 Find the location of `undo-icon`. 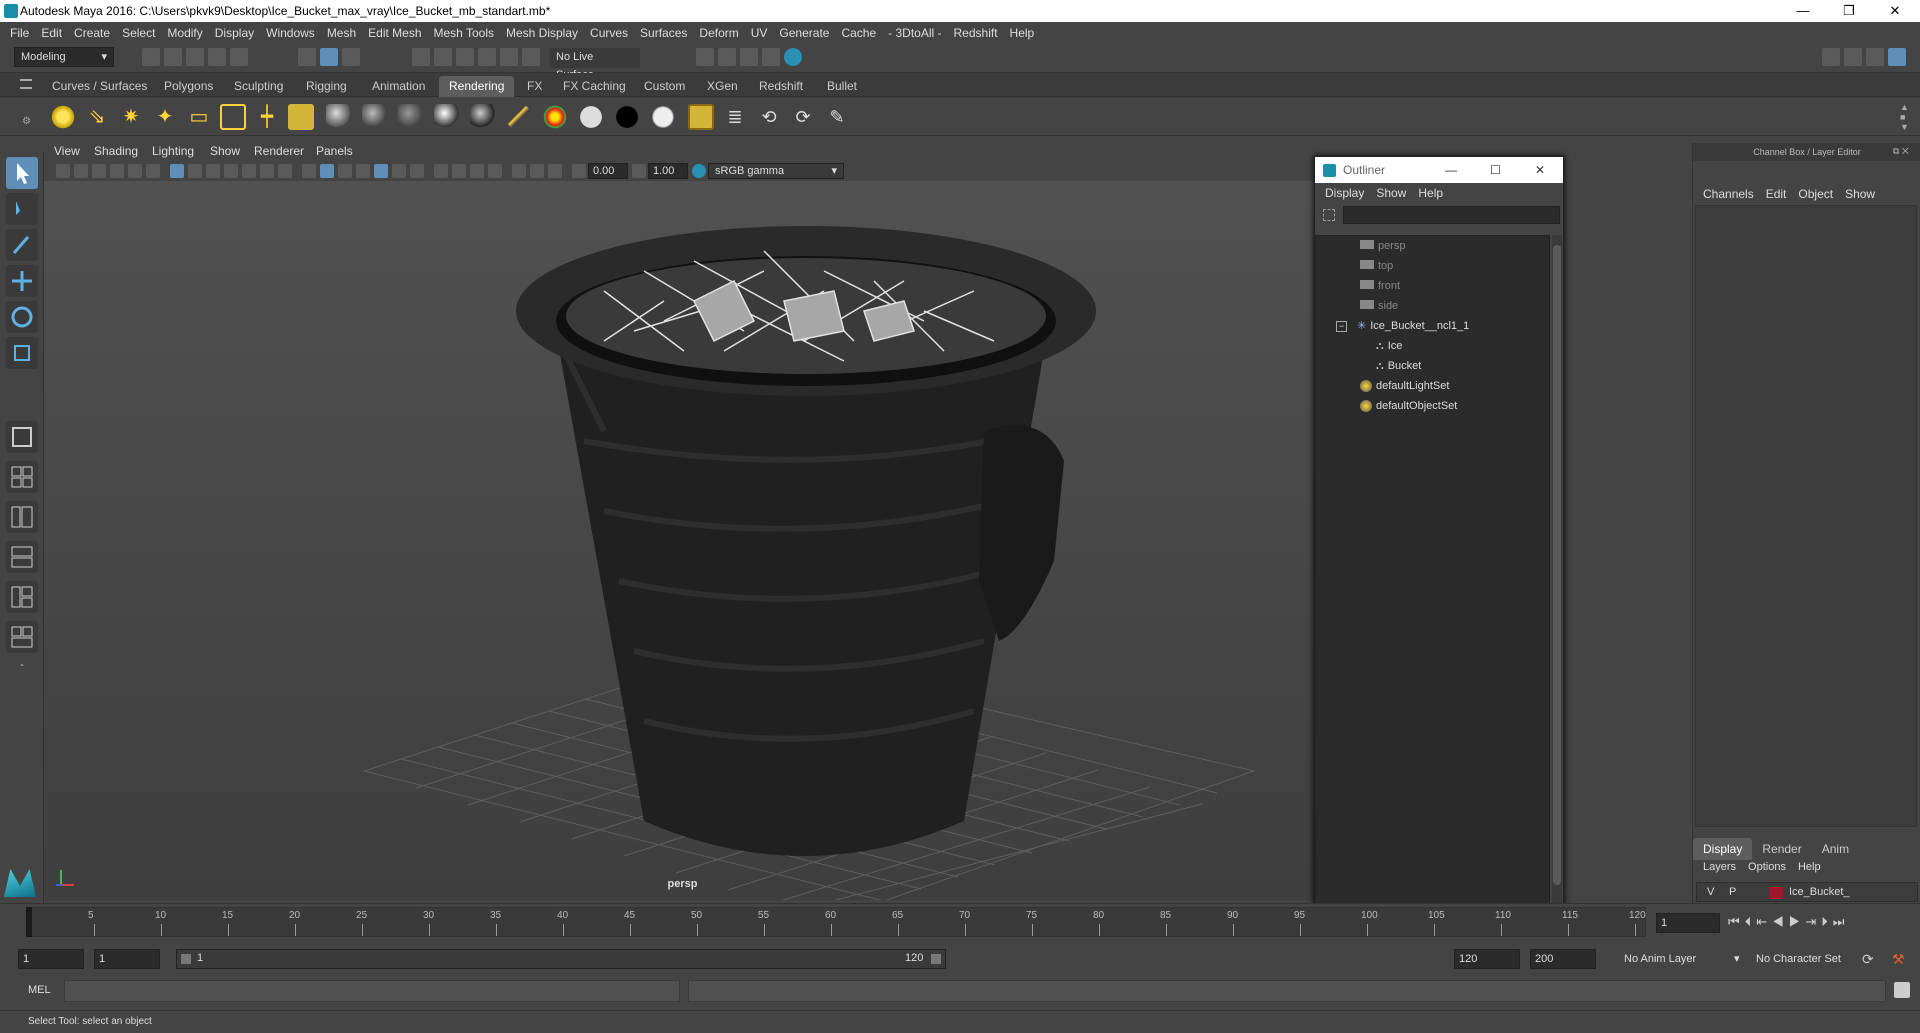

undo-icon is located at coordinates (217, 57).